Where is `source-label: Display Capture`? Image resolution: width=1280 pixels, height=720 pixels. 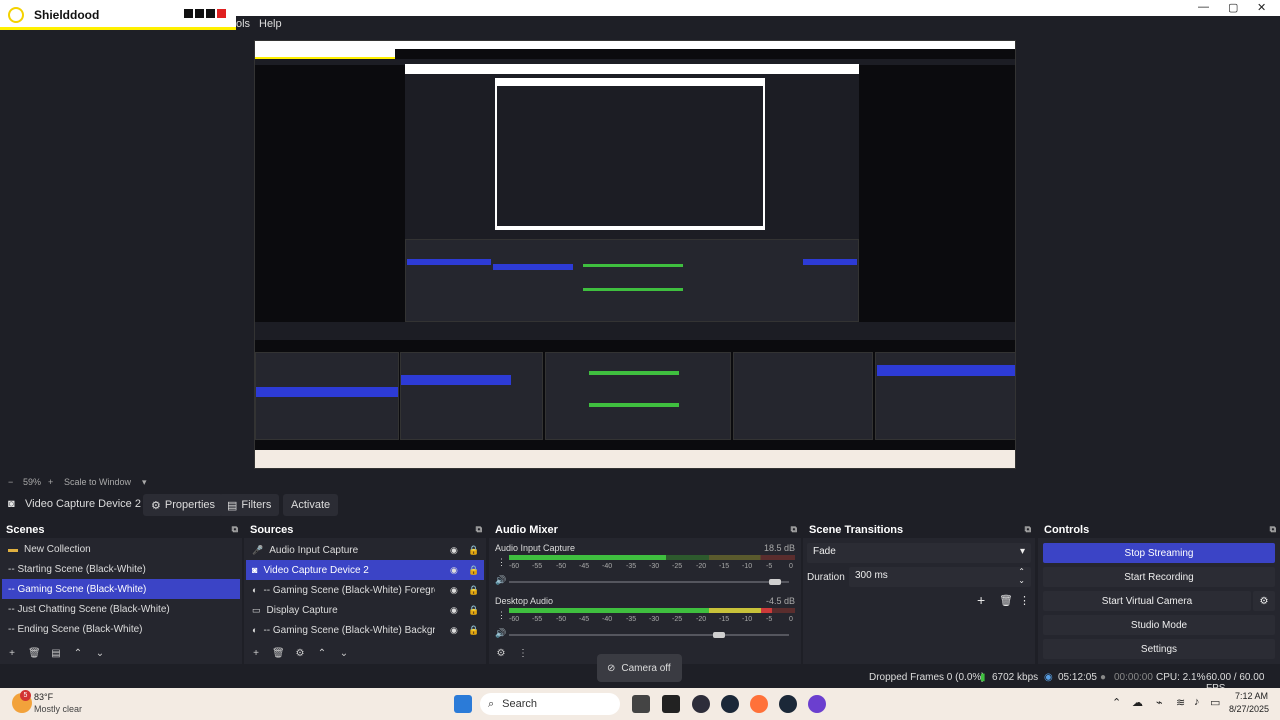
source-label: Display Capture is located at coordinates (302, 610).